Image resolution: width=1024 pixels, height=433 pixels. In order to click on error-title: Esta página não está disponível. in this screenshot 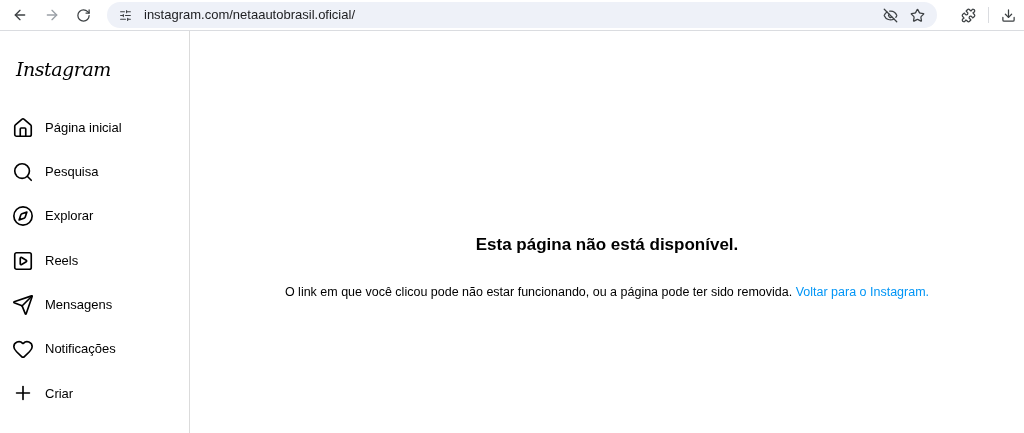, I will do `click(607, 245)`.